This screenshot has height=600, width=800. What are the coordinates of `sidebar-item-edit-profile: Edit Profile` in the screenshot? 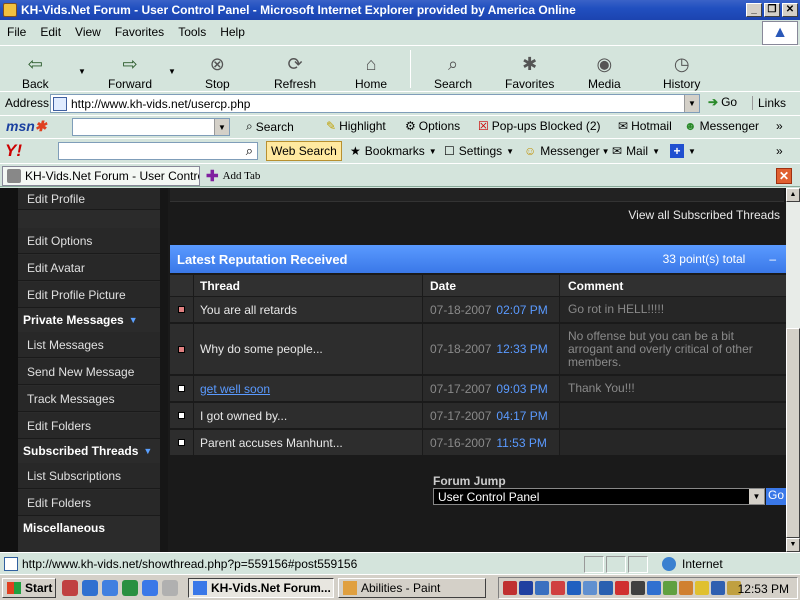 It's located at (89, 199).